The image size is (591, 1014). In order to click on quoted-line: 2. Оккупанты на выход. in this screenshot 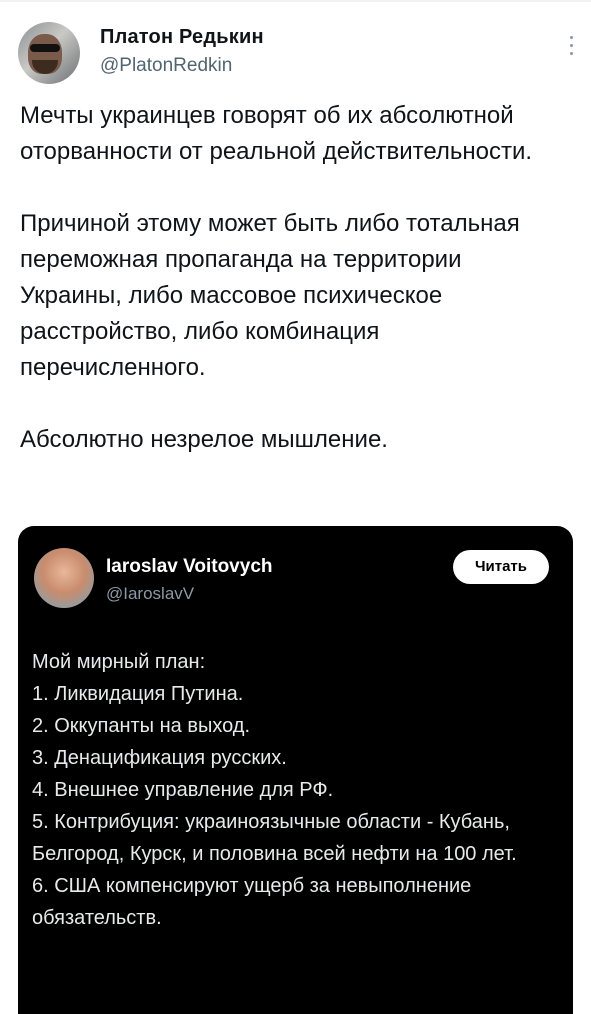, I will do `click(141, 726)`.